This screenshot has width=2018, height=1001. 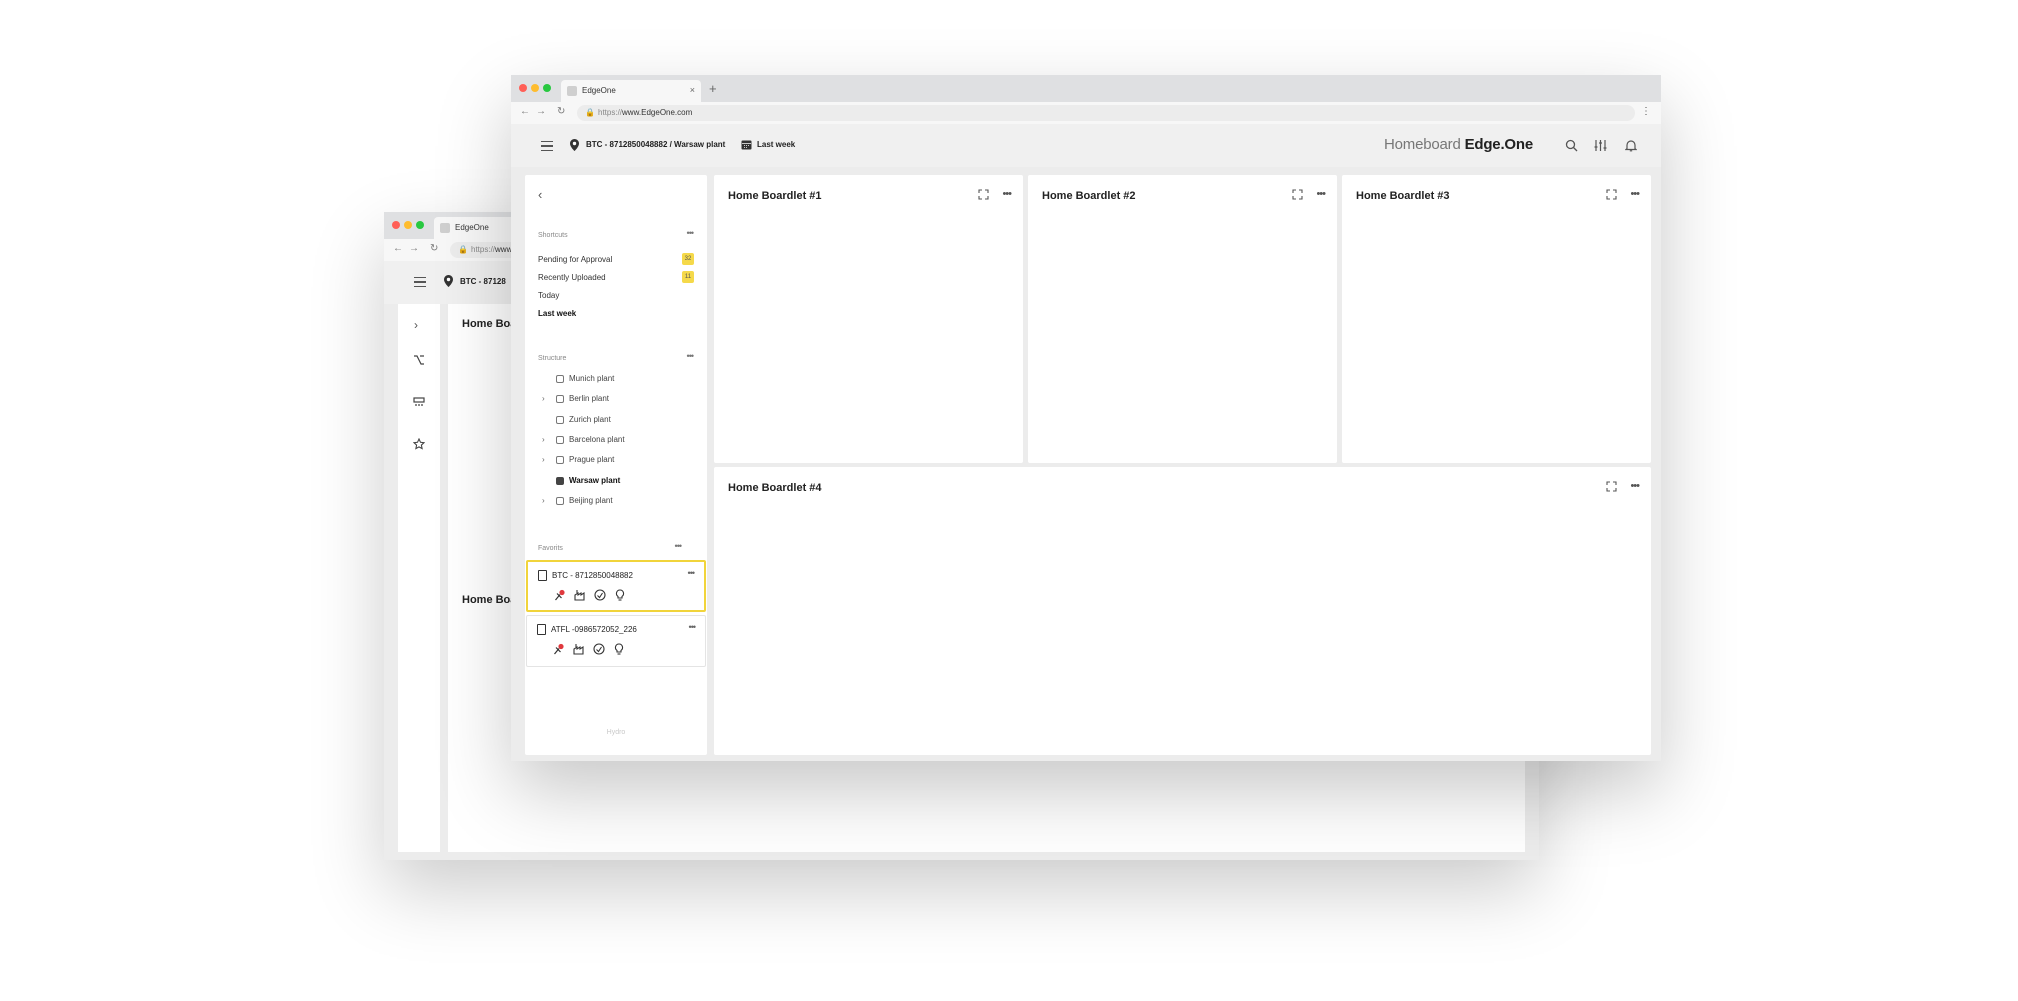 What do you see at coordinates (616, 724) in the screenshot?
I see `hydro-logo: Hydro` at bounding box center [616, 724].